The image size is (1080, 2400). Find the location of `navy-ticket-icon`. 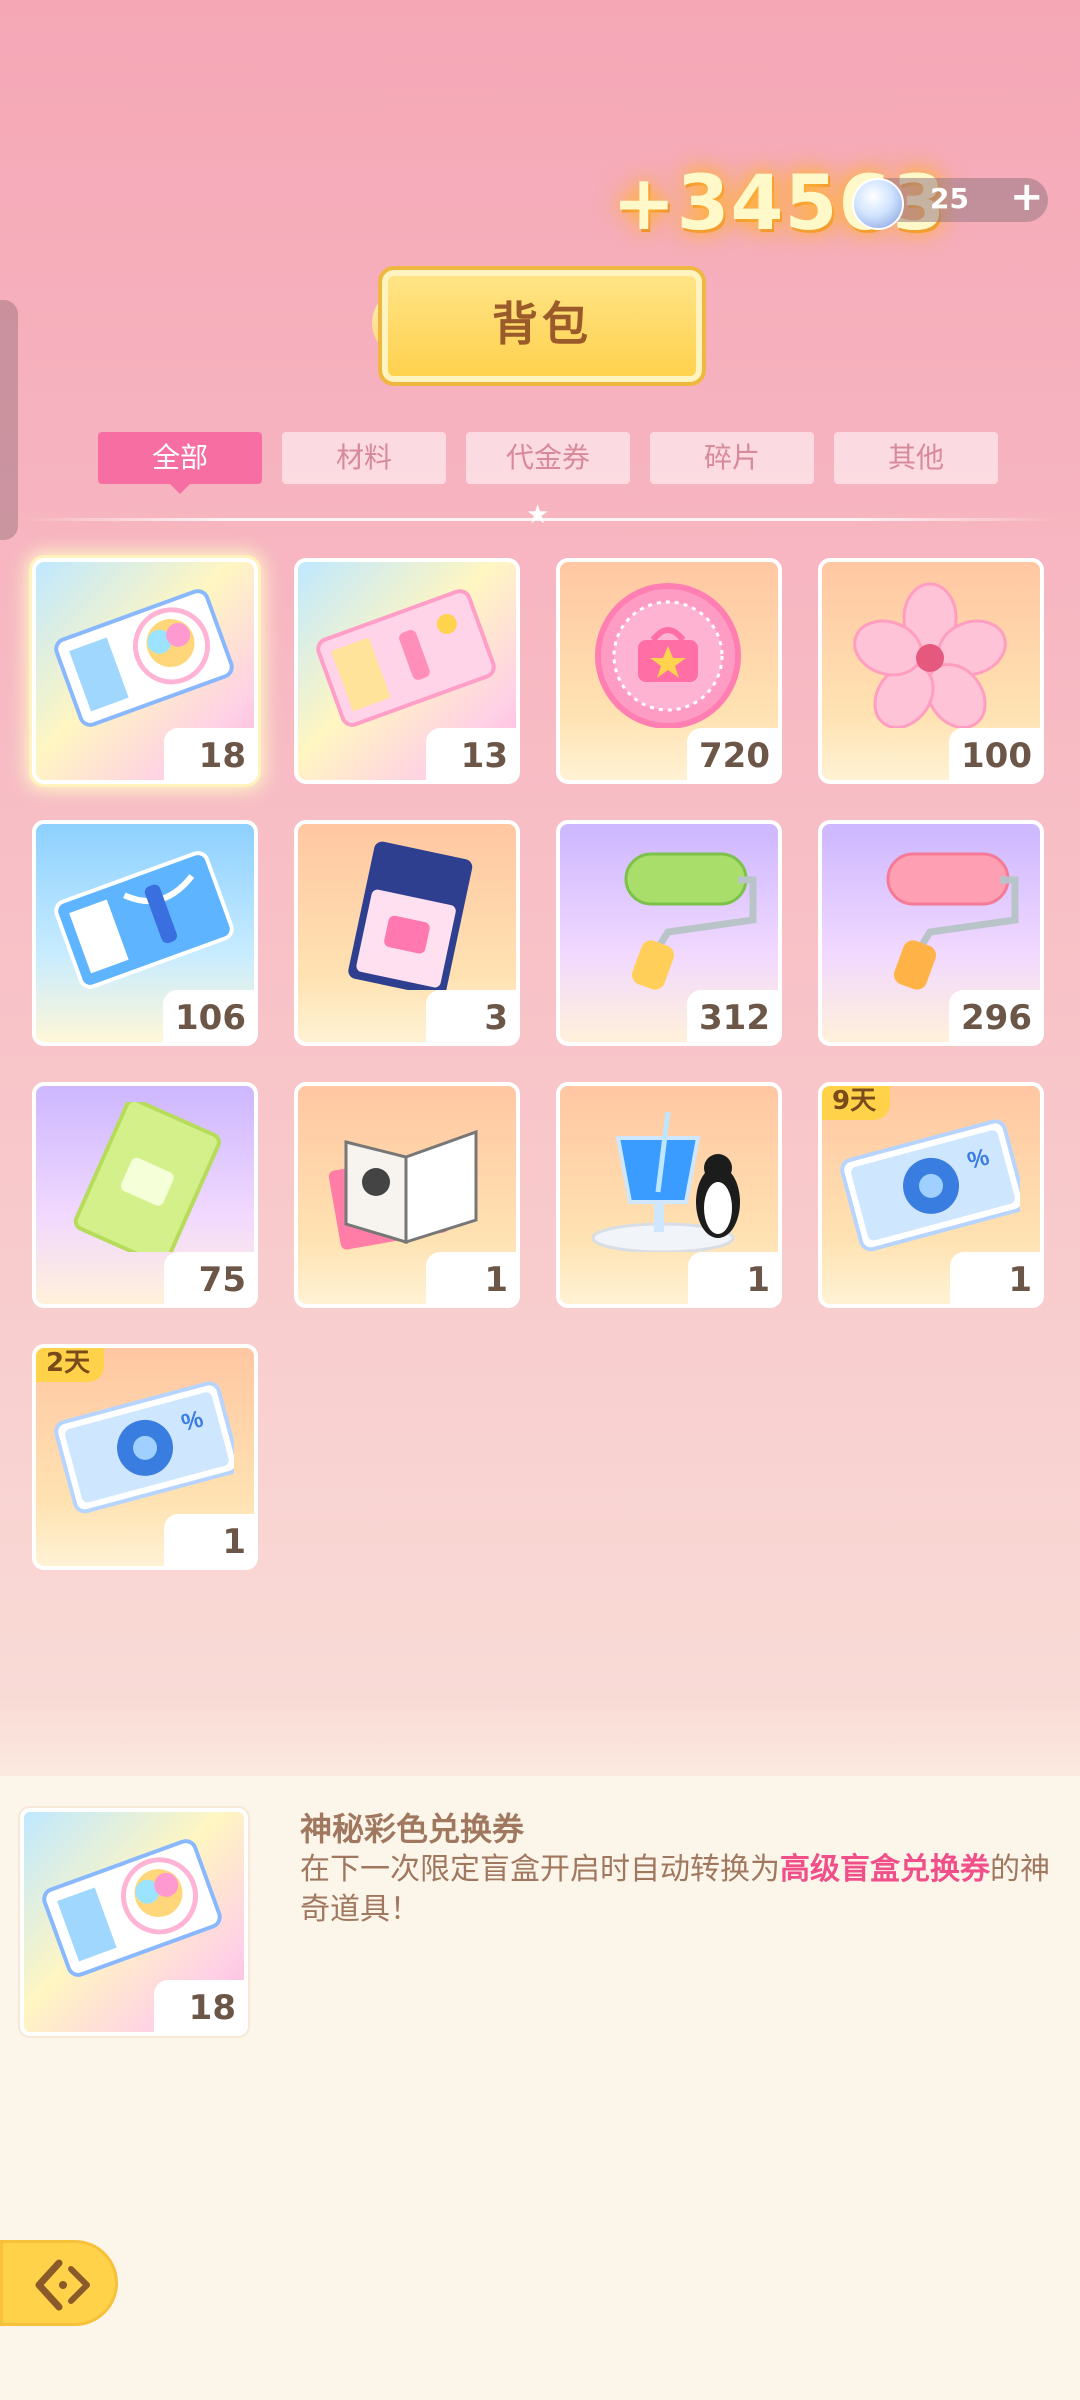

navy-ticket-icon is located at coordinates (410, 915).